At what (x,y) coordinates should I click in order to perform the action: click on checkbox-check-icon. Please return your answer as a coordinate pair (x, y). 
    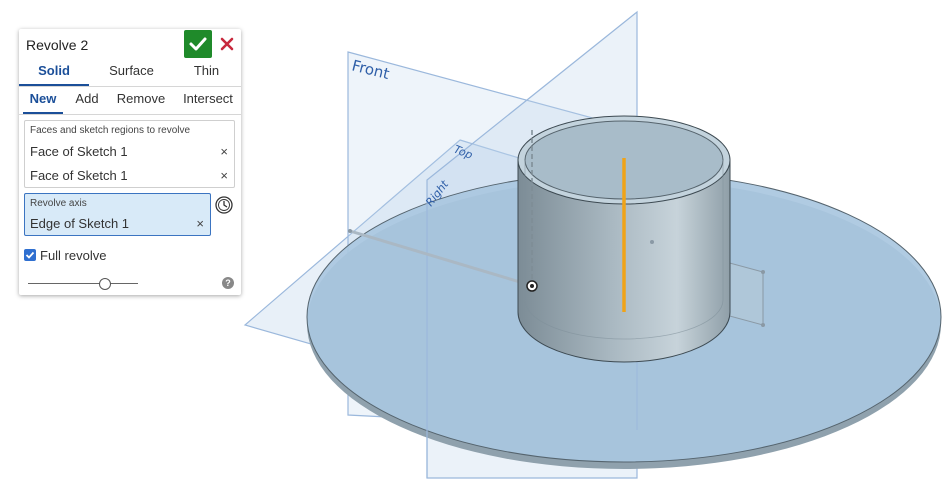
    Looking at the image, I should click on (30, 255).